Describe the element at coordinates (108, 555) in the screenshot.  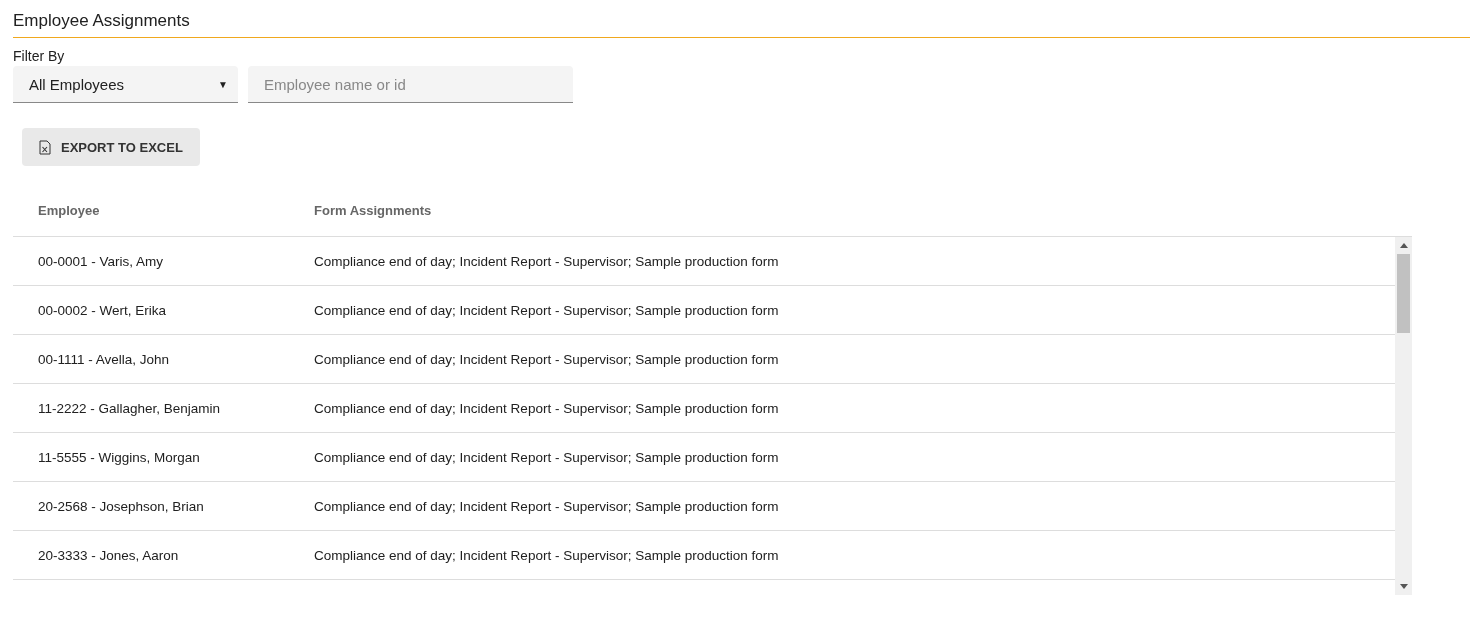
I see `table-cell: 20-3333 - Jones, Aaron` at that location.